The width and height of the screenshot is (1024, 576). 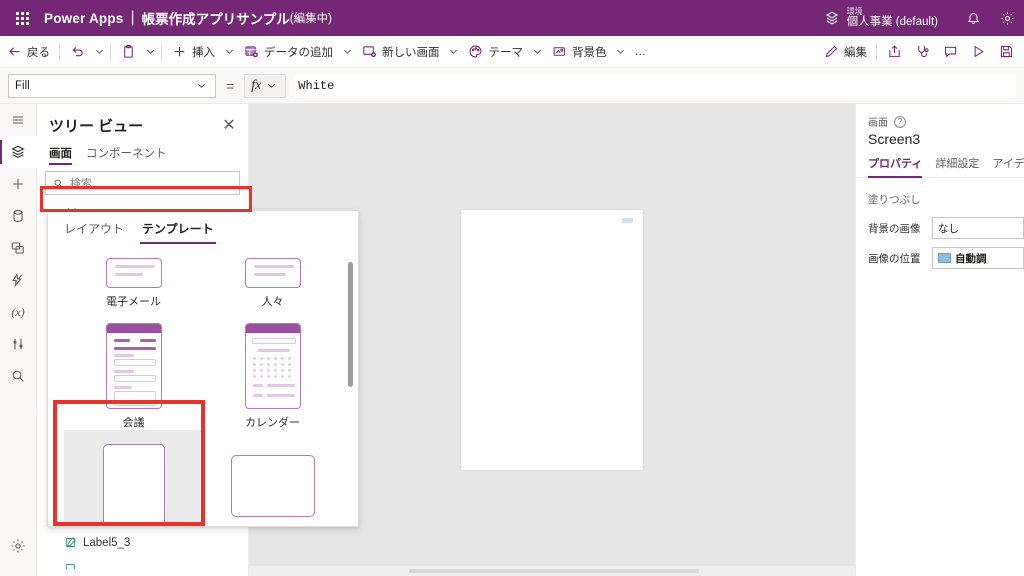 What do you see at coordinates (454, 52) in the screenshot?
I see `new-screen-chevron-down-icon` at bounding box center [454, 52].